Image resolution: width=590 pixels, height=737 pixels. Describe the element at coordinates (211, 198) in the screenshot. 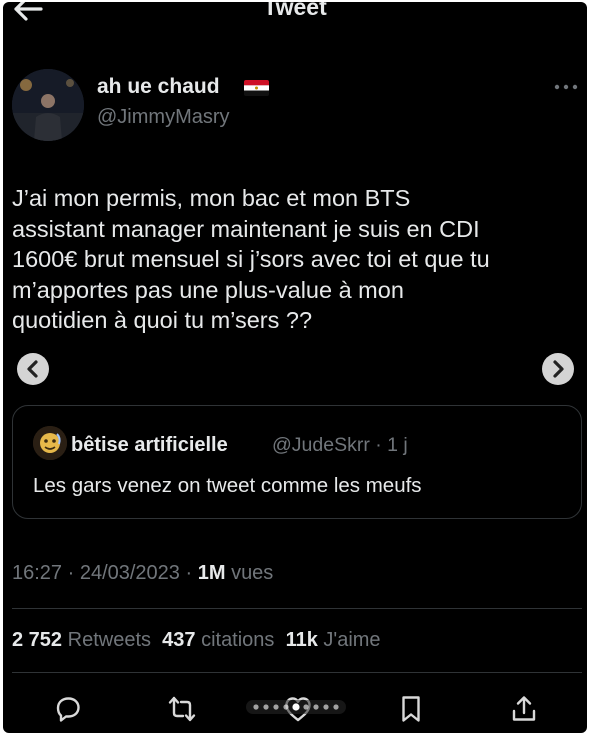

I see `tweet-line: J’ai mon permis, mon bac et mon BTS` at that location.